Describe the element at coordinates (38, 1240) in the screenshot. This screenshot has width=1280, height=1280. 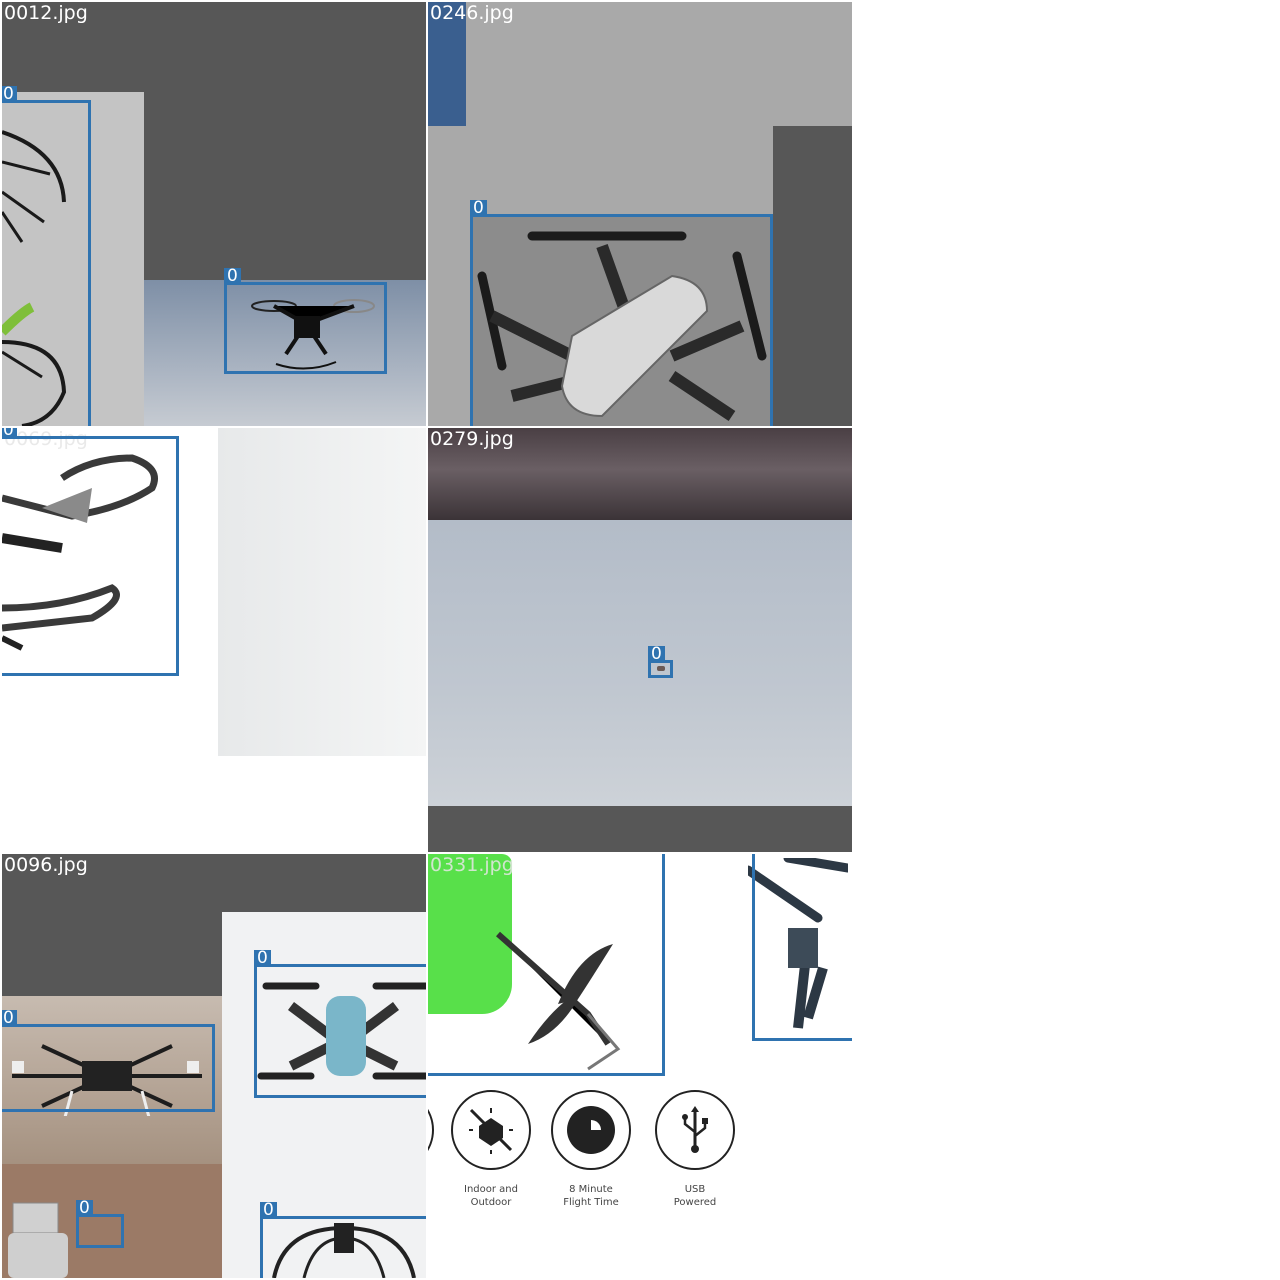
I see `controller-image` at that location.